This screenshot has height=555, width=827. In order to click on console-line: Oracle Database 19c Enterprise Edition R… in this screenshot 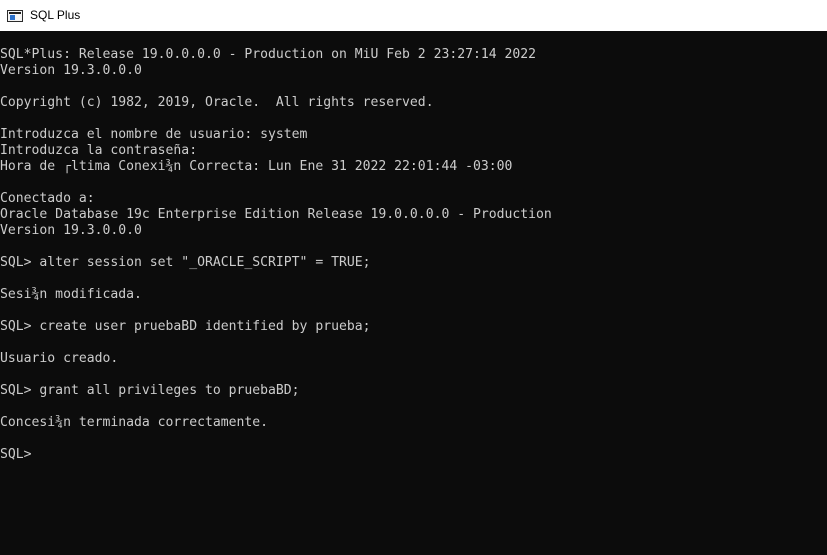, I will do `click(276, 214)`.